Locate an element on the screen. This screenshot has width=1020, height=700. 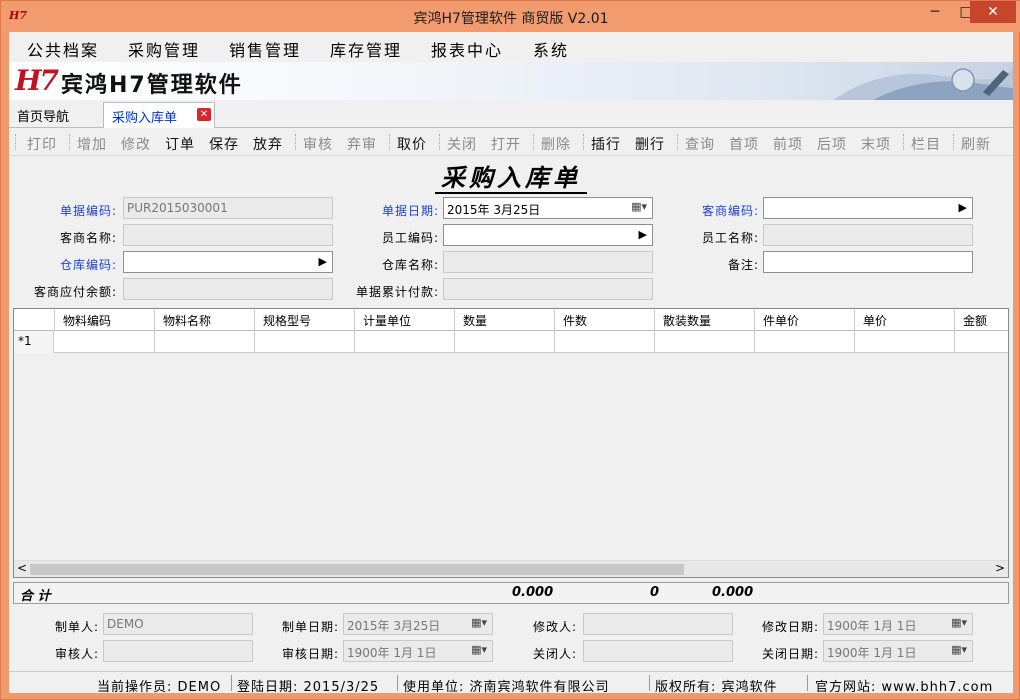
tab-purchase-receipt: 采购入库单 ✕ is located at coordinates (159, 115).